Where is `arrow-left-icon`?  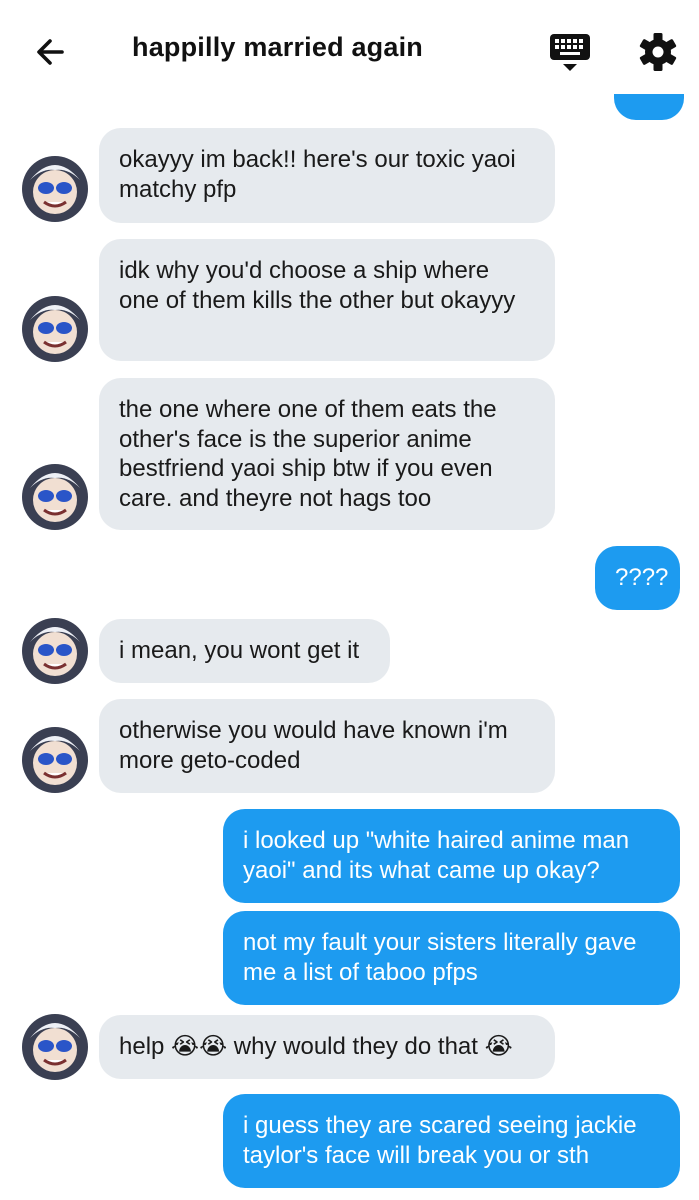
arrow-left-icon is located at coordinates (52, 52).